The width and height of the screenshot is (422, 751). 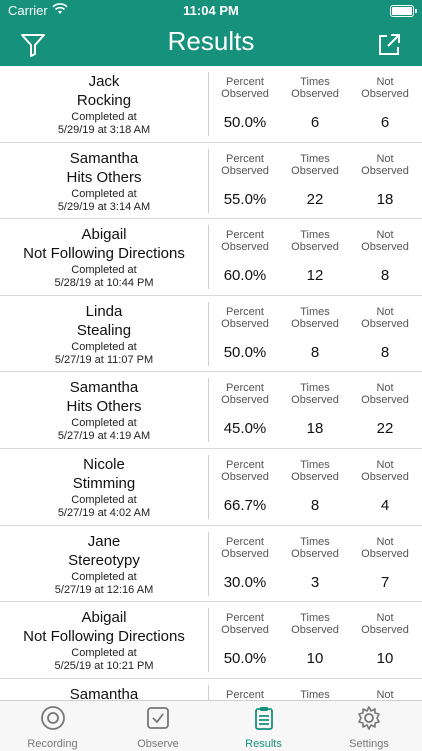 I want to click on clock: 11:04 PM, so click(x=211, y=10).